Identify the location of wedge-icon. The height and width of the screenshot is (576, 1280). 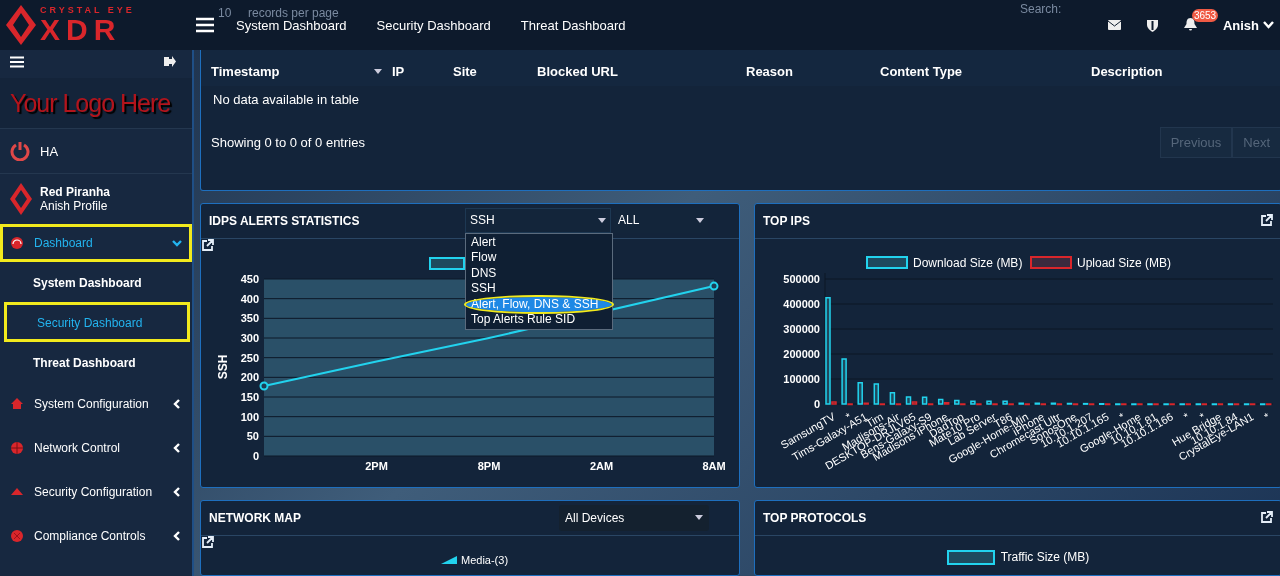
(449, 559).